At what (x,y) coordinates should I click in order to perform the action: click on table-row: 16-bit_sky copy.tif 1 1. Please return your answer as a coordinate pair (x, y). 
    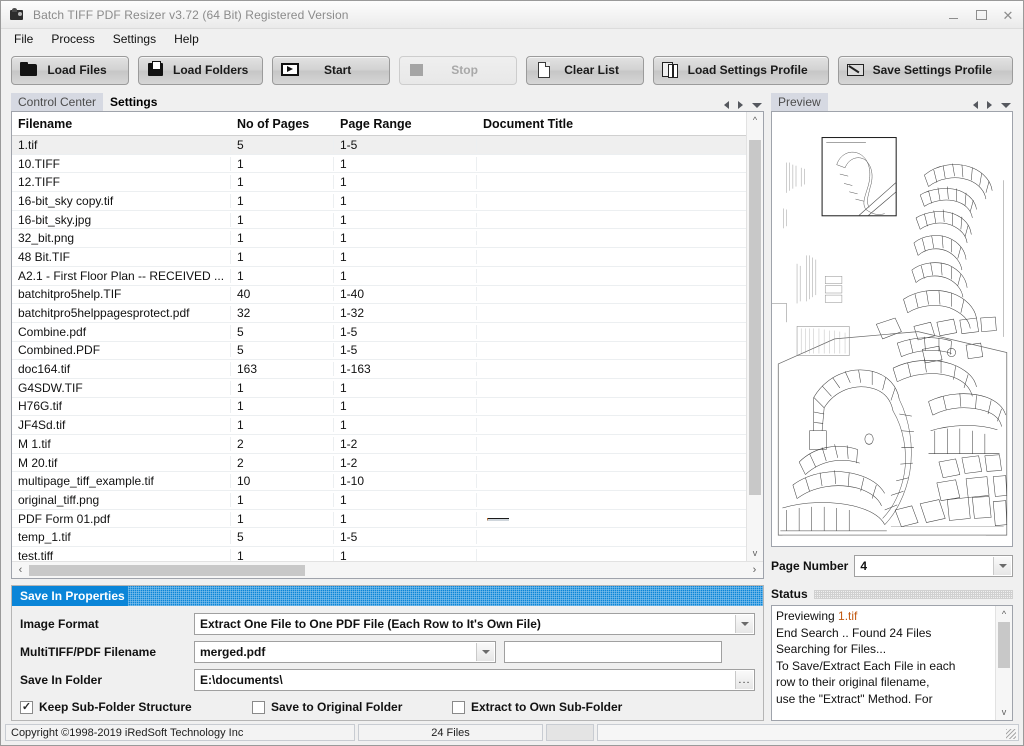
    Looking at the image, I should click on (379, 201).